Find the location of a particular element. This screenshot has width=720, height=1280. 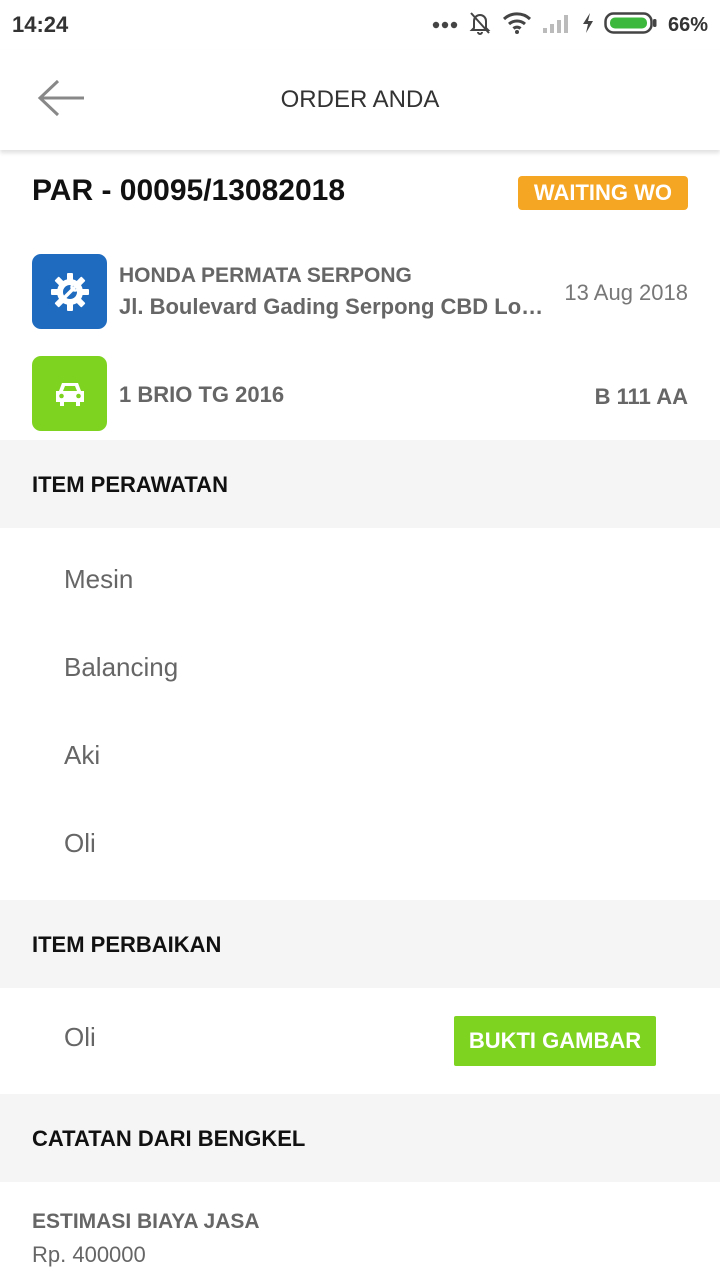

order-header: PAR - 00095/13082018 WAITING WO is located at coordinates (360, 192).